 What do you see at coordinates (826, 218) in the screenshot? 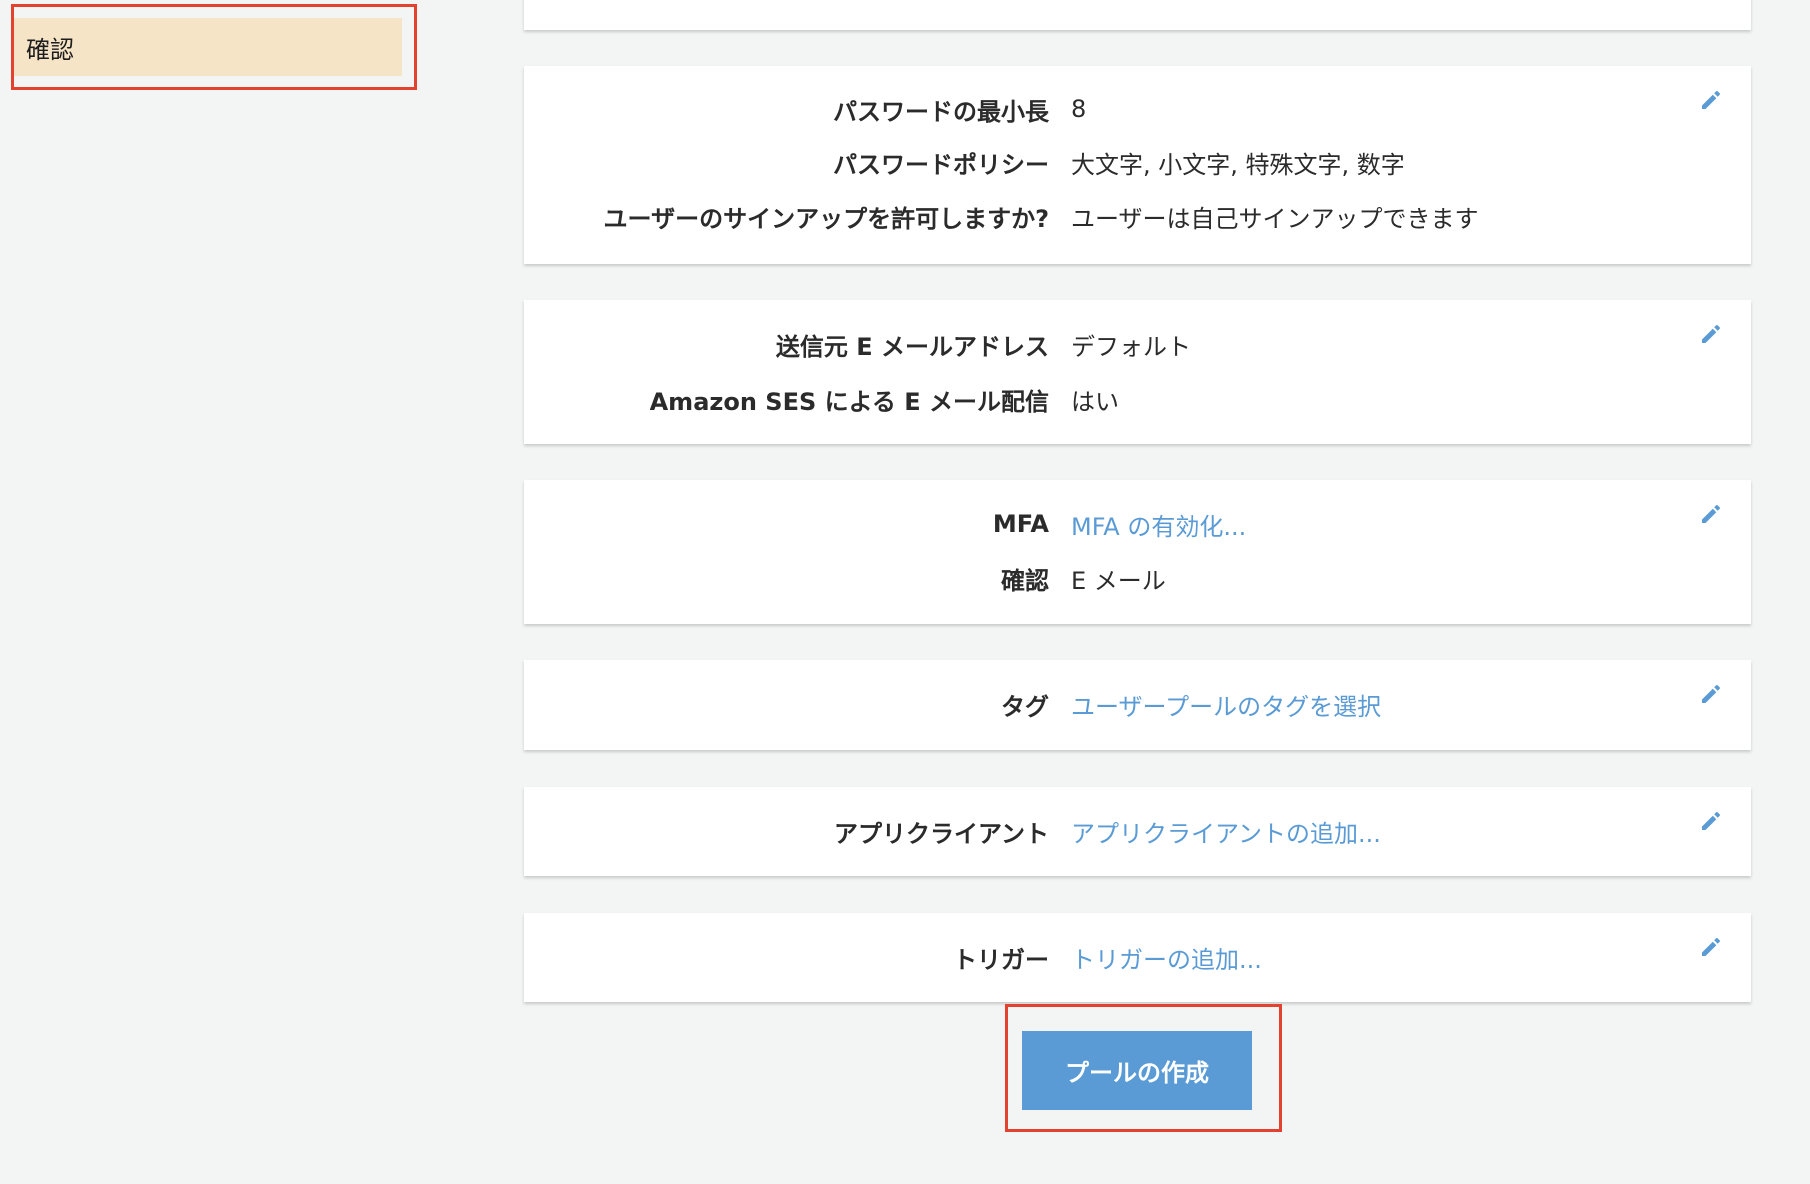
I see `signup-label: ユーザーのサインアップを許可しますか?` at bounding box center [826, 218].